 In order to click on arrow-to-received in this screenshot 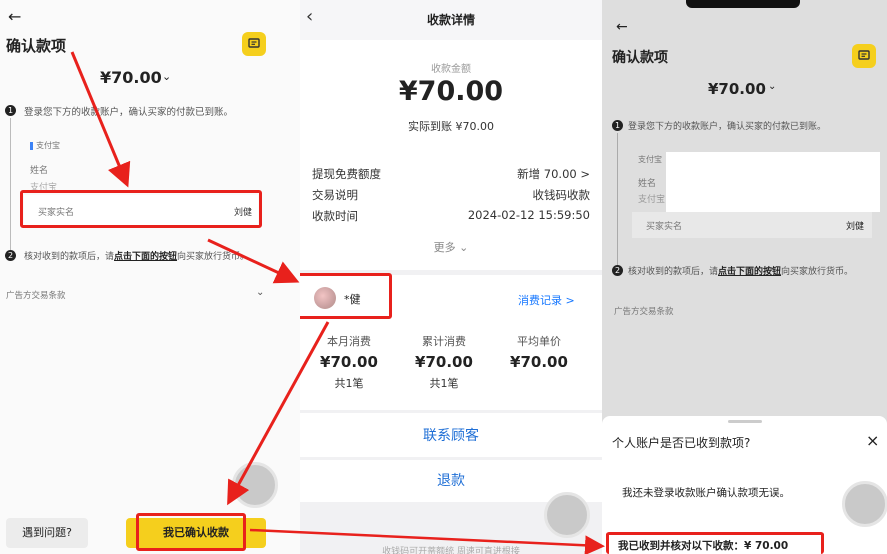, I will do `click(427, 541)`.